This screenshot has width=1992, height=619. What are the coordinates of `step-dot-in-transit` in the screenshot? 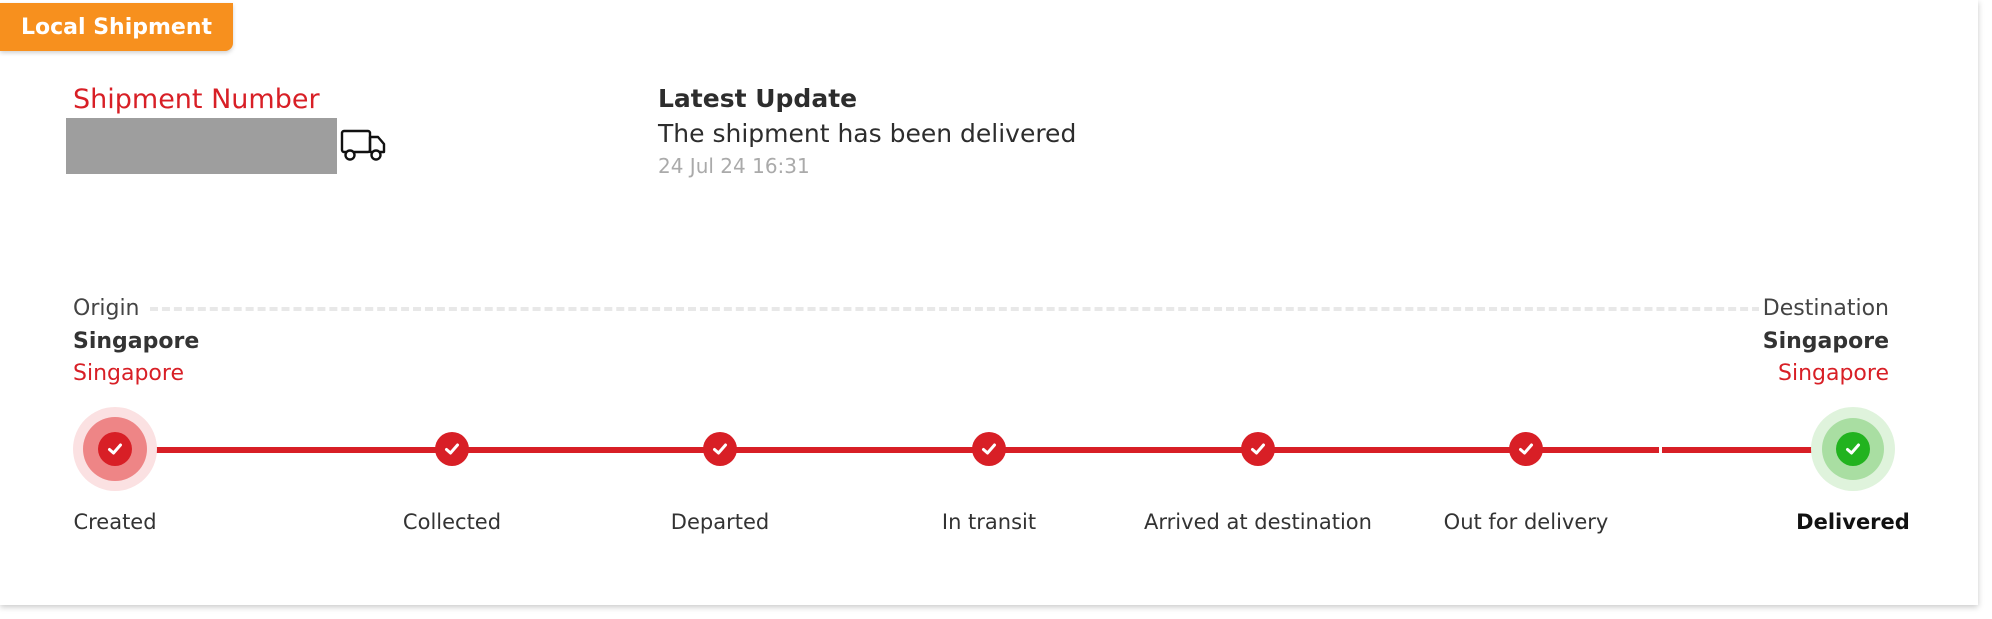 It's located at (989, 449).